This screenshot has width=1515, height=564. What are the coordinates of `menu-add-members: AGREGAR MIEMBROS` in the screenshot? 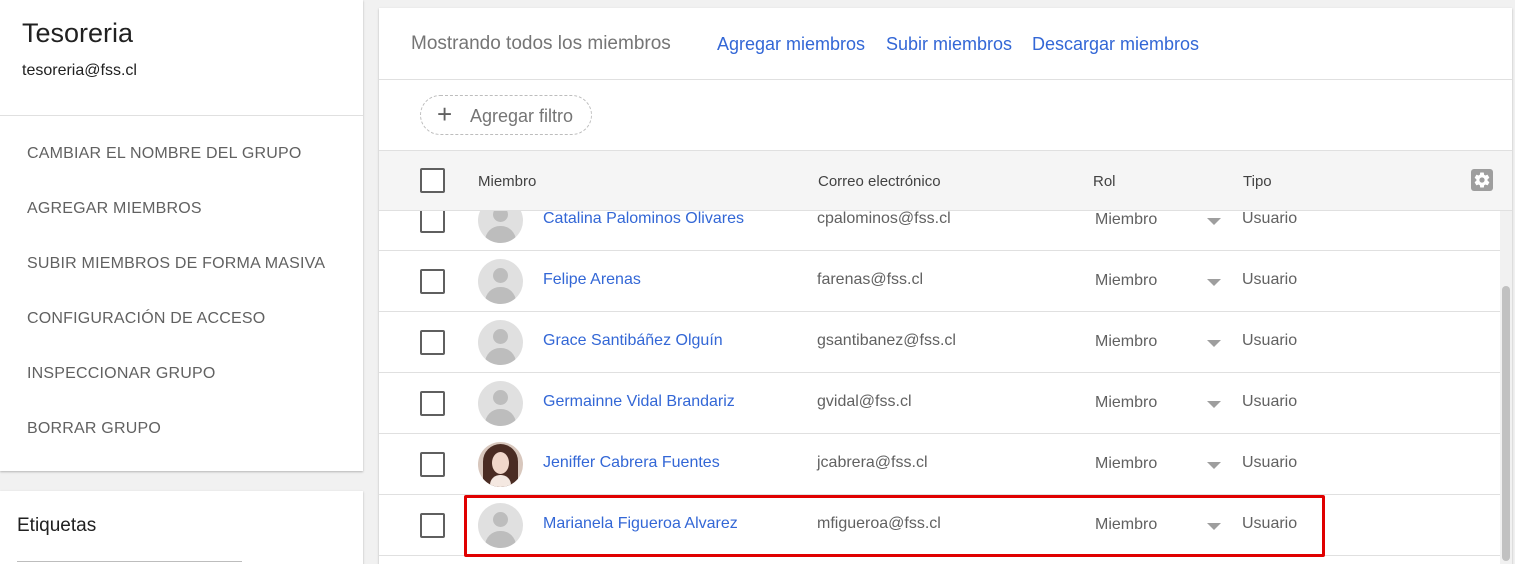 It's located at (181, 208).